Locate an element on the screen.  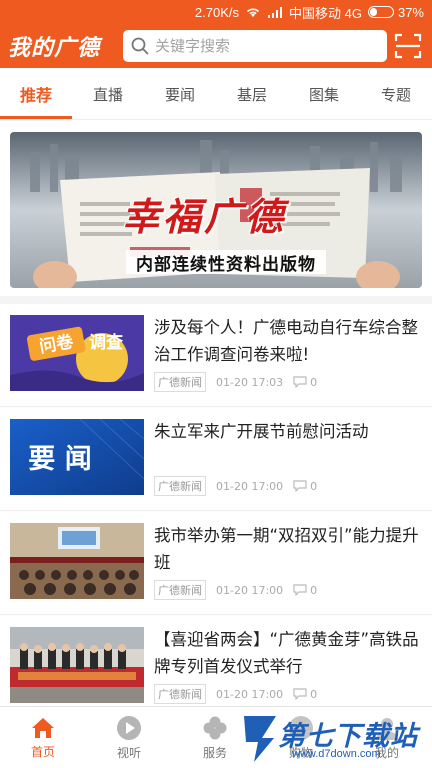
tab-grassroots: 基层 is located at coordinates (252, 94).